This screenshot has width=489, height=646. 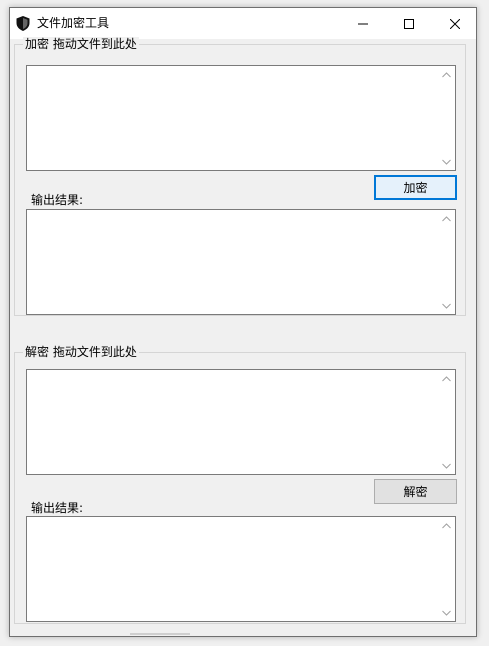 What do you see at coordinates (446, 118) in the screenshot?
I see `encrypt-input-scrollbar` at bounding box center [446, 118].